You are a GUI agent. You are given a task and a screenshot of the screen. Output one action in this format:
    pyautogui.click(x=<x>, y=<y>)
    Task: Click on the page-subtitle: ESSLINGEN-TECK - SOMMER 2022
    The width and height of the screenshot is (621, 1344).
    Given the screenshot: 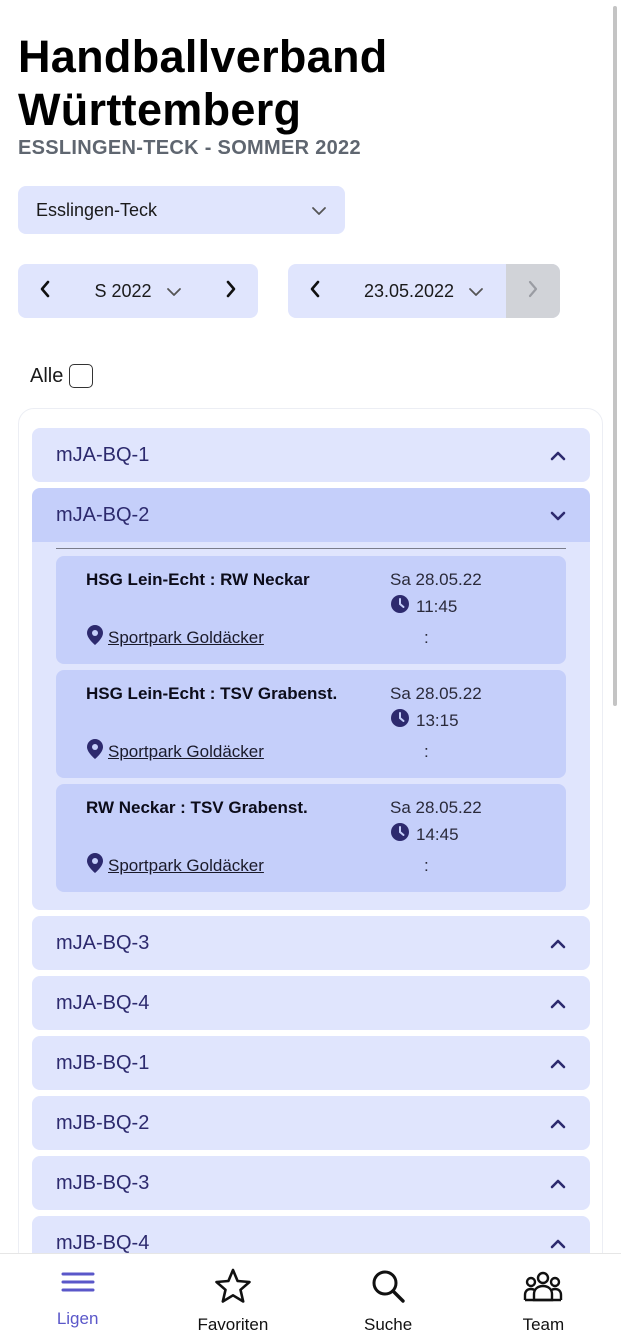 What is the action you would take?
    pyautogui.click(x=189, y=148)
    